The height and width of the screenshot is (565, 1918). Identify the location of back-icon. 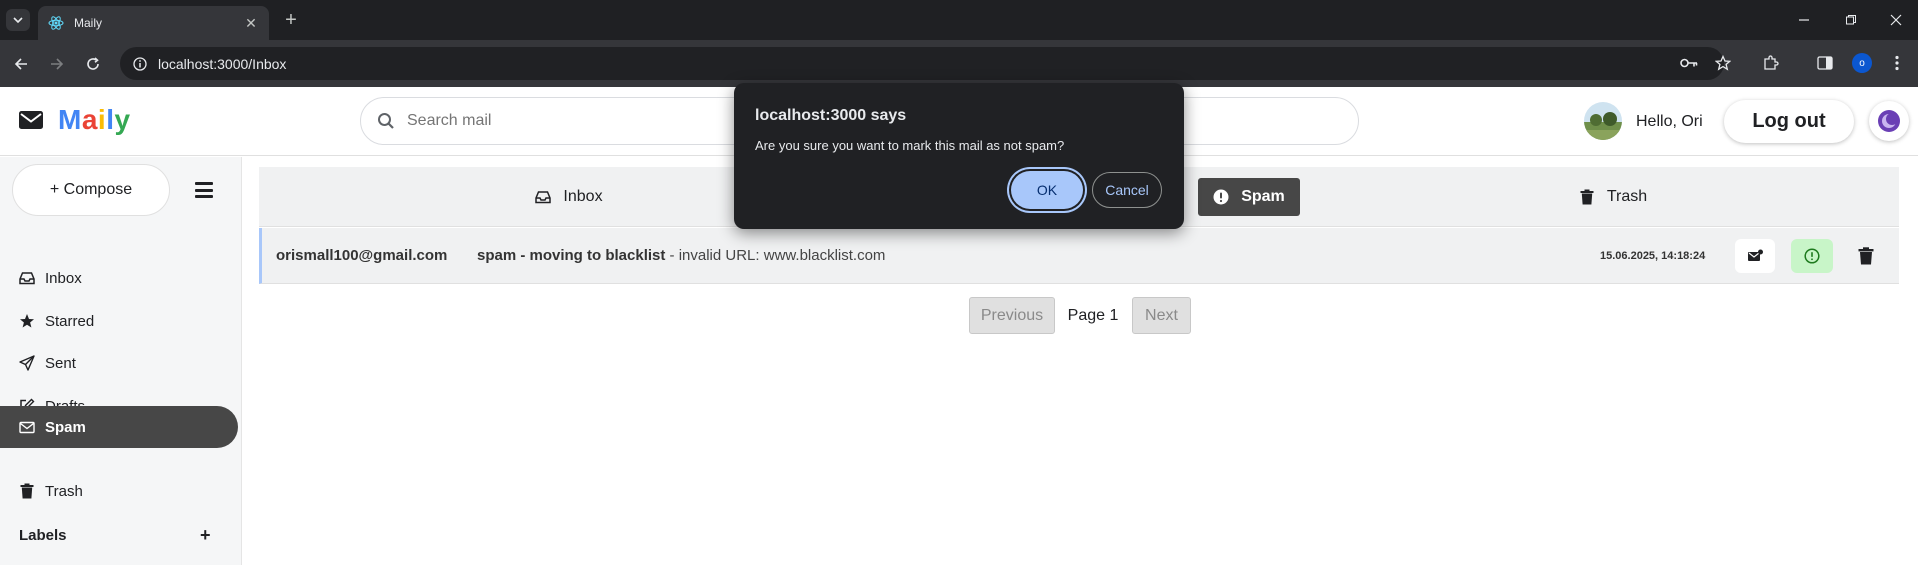
(21, 64).